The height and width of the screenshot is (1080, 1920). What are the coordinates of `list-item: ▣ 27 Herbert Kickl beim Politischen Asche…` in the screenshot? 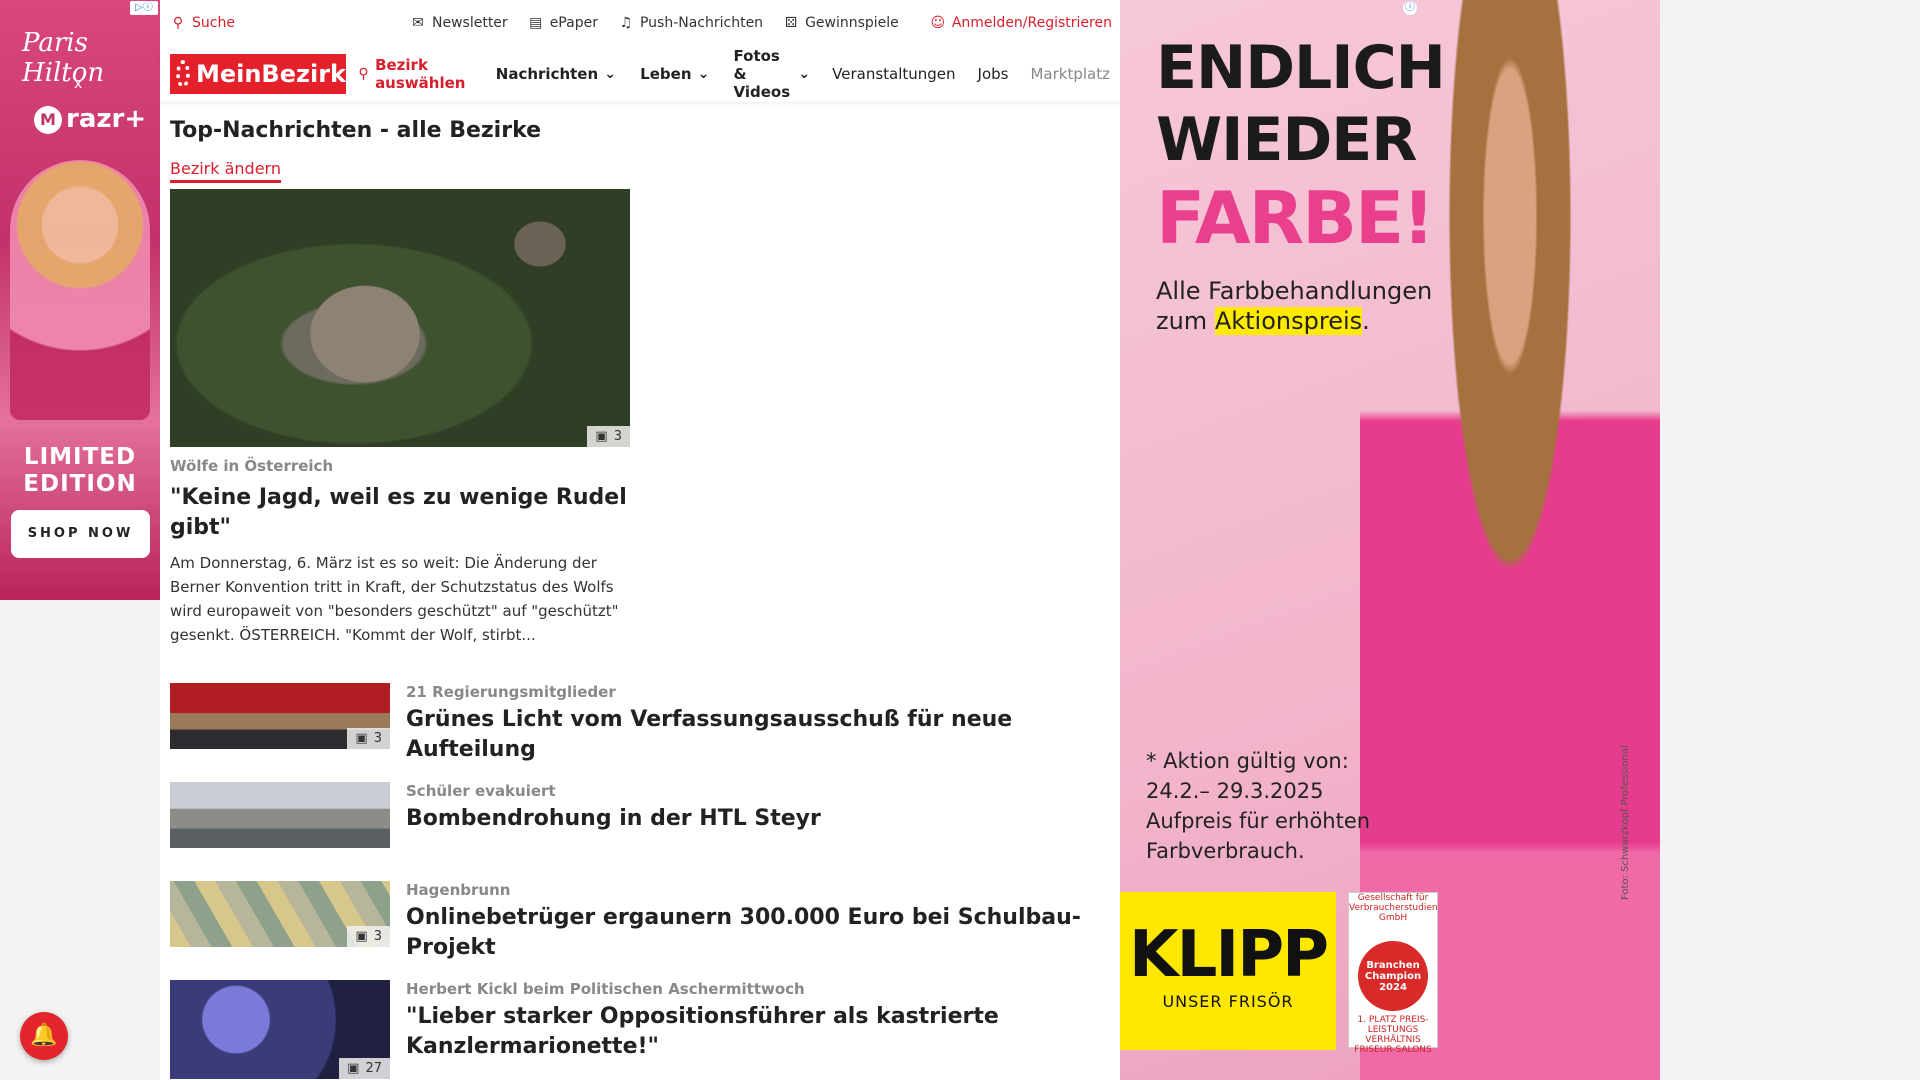 It's located at (640, 1029).